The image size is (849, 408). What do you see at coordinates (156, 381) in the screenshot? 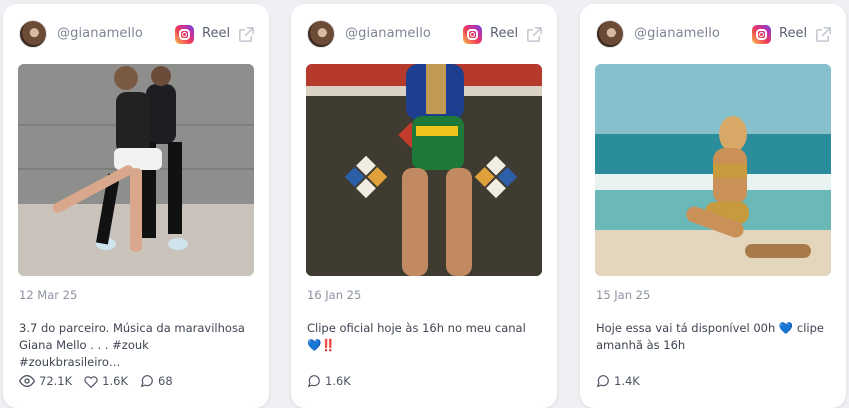
I see `comments-stat: 68` at bounding box center [156, 381].